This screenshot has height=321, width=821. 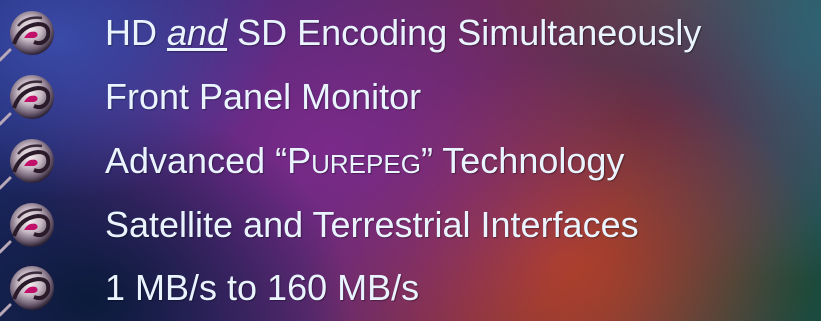 I want to click on feature-text: Advanced “PUREPEG” Technology, so click(x=365, y=160).